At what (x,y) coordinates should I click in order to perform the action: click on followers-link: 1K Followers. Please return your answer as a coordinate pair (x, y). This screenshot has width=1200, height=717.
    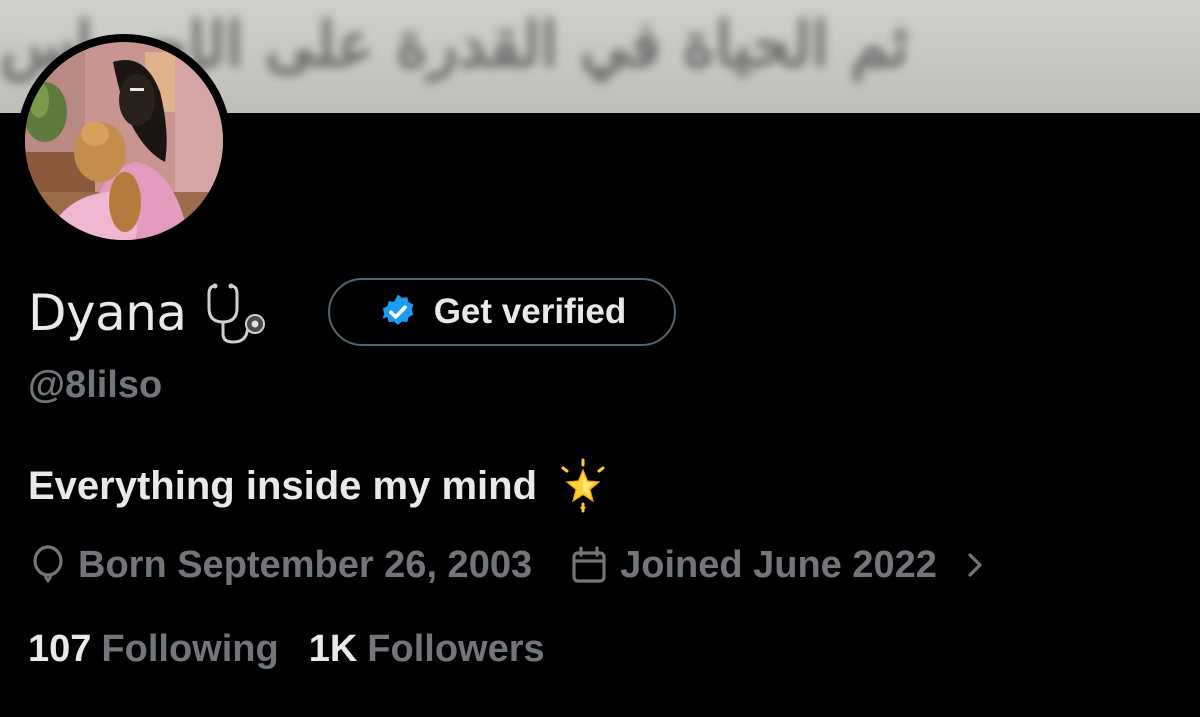
    Looking at the image, I should click on (427, 649).